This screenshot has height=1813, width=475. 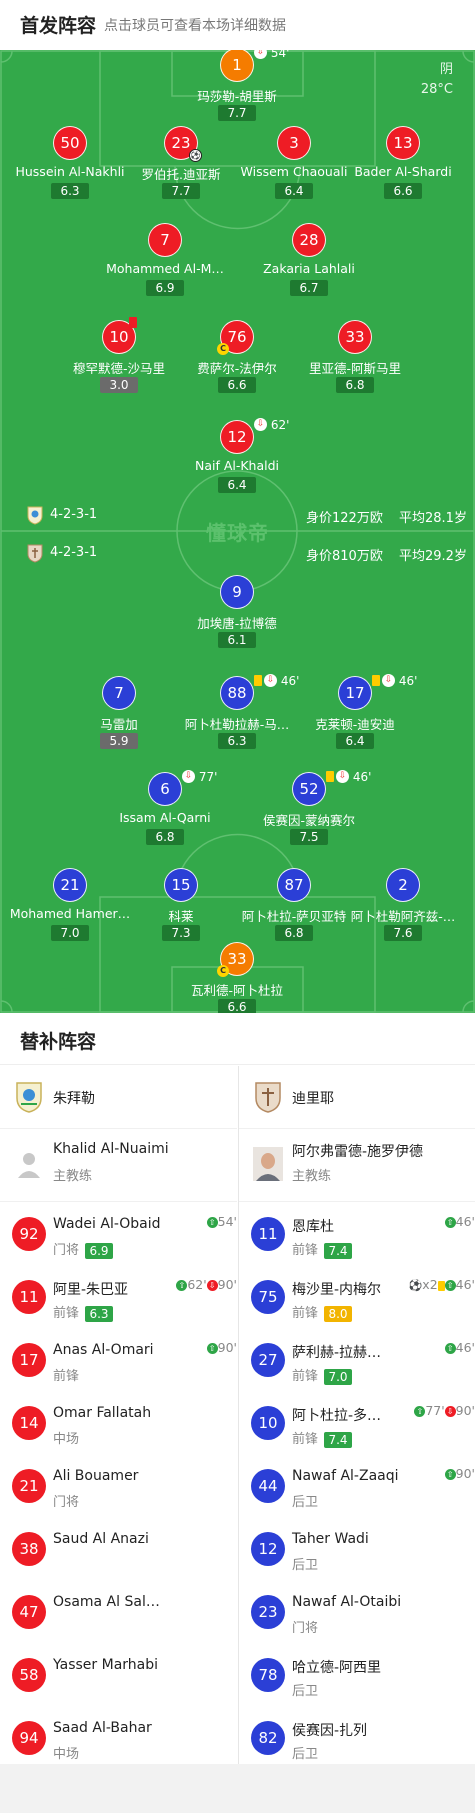 I want to click on substitute-row: 21 Ali Bouamer 门将, so click(x=118, y=1485).